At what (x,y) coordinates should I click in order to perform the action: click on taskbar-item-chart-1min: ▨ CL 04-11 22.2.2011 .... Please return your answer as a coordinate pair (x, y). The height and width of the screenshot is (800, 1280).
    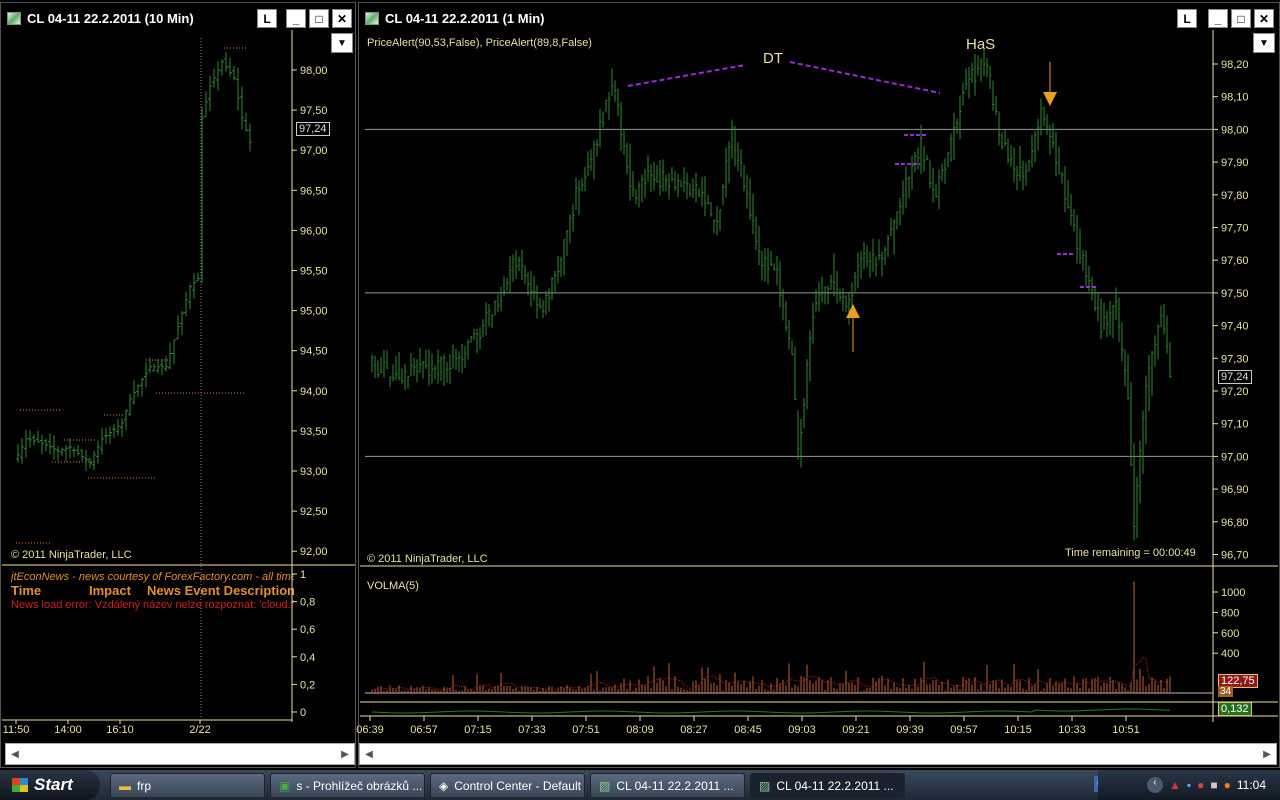
    Looking at the image, I should click on (827, 785).